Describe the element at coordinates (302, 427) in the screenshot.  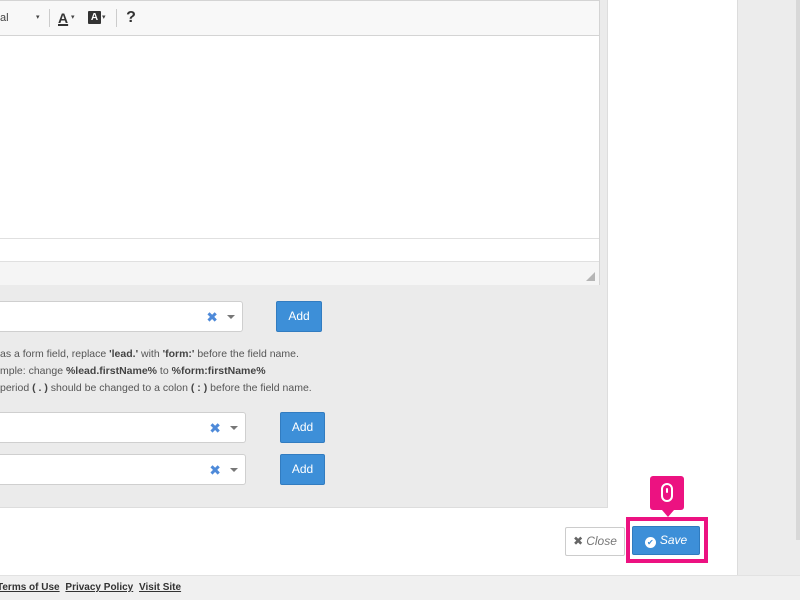
I see `add-button-2: Add` at that location.